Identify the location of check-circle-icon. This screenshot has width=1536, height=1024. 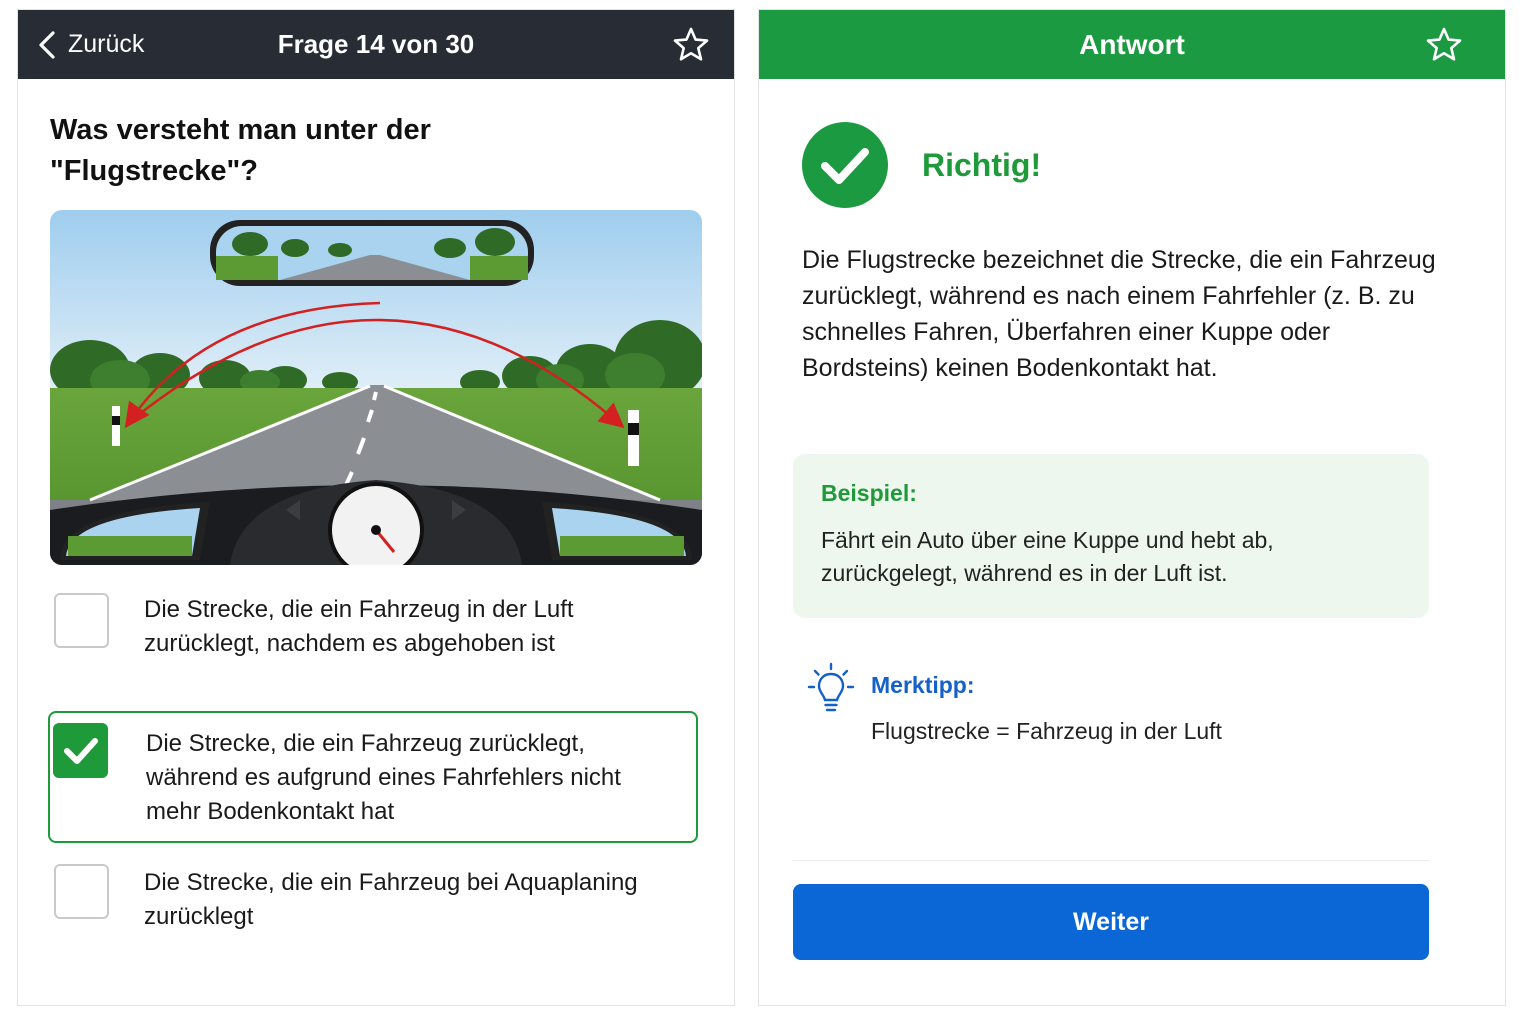
(845, 165).